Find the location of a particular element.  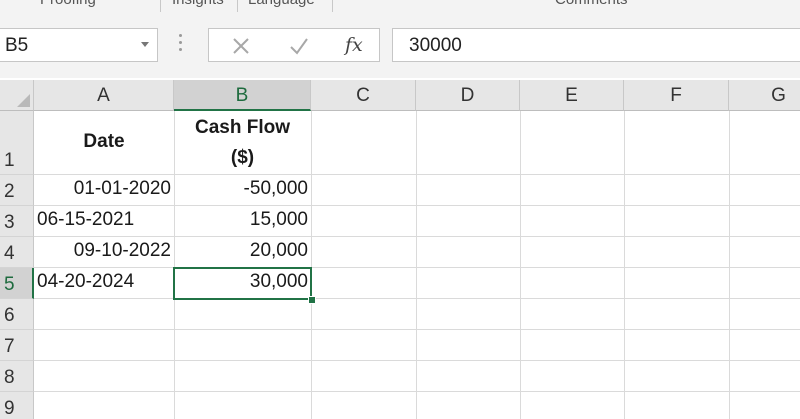

row-header-1: 1 is located at coordinates (17, 143).